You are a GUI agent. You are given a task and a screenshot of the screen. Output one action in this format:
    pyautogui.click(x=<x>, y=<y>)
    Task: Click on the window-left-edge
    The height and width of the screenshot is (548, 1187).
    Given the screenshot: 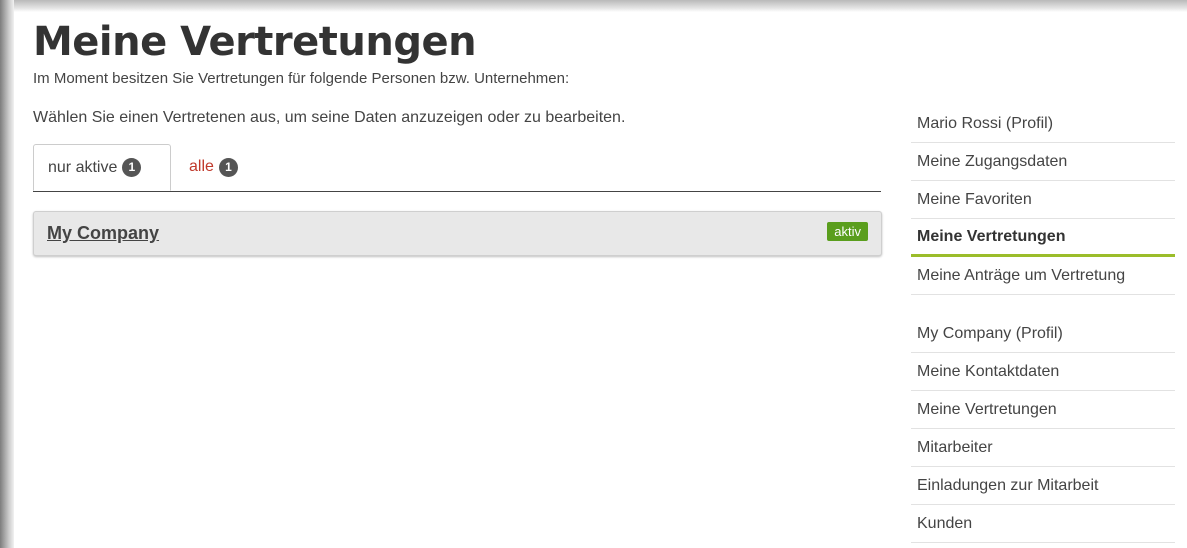 What is the action you would take?
    pyautogui.click(x=7, y=274)
    